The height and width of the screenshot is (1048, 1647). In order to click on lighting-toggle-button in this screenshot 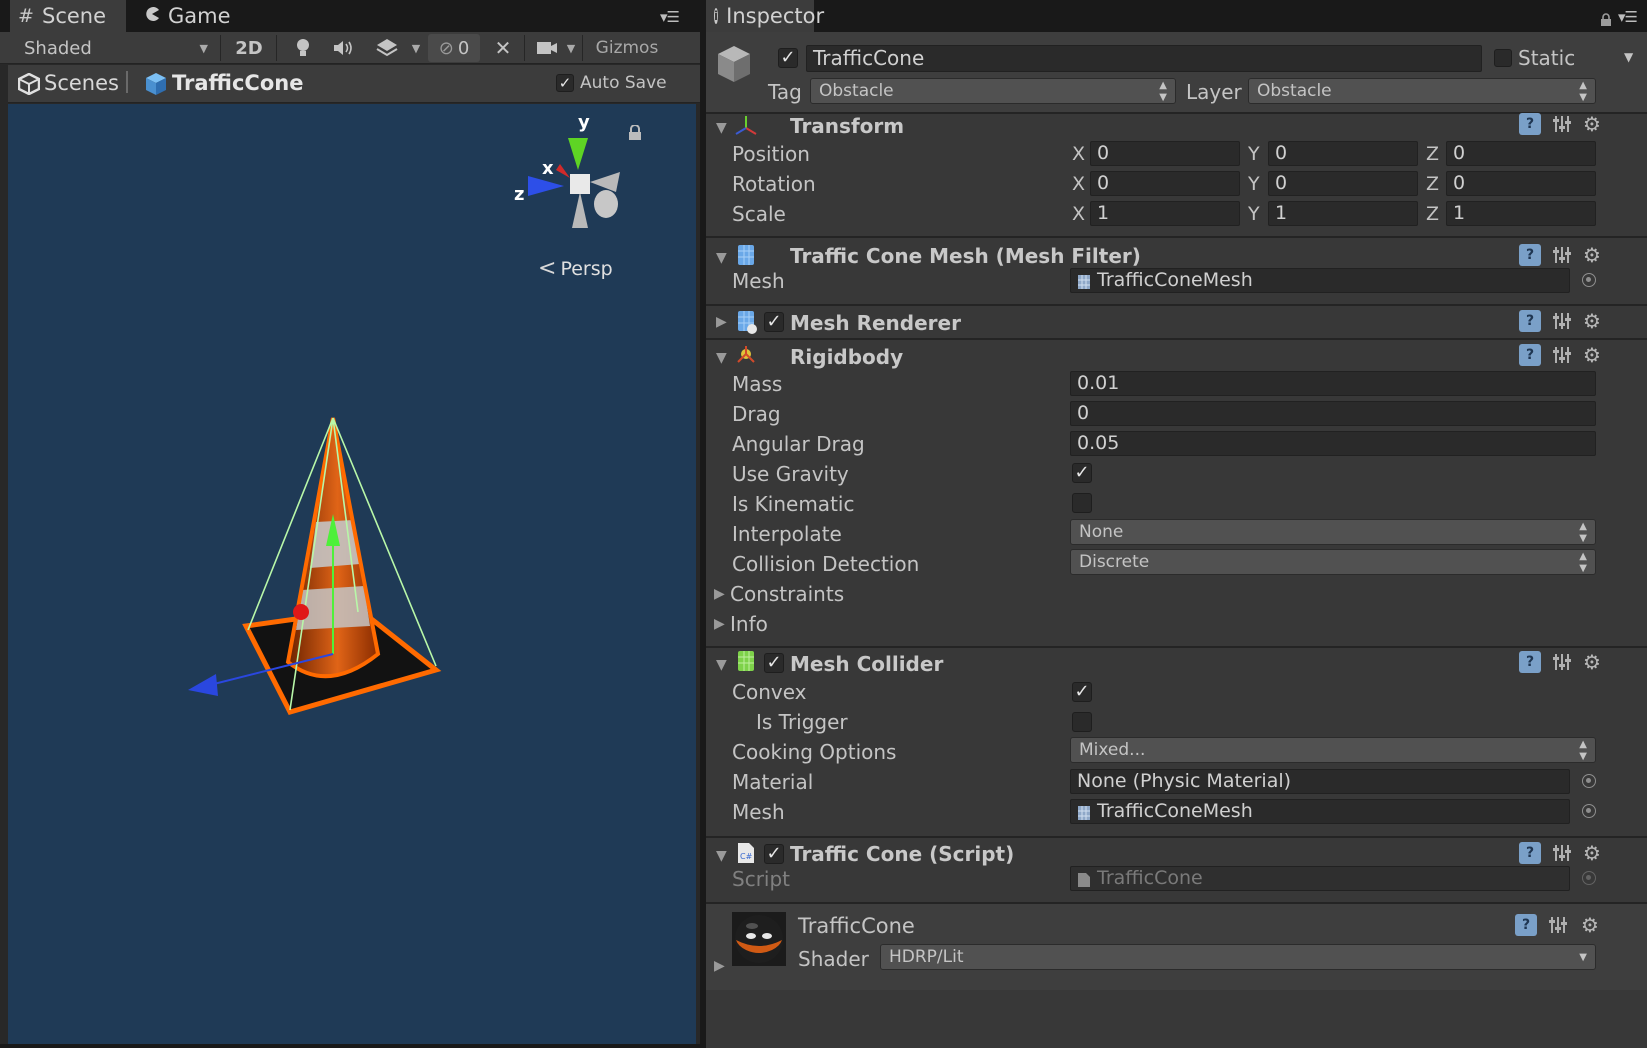, I will do `click(303, 48)`.